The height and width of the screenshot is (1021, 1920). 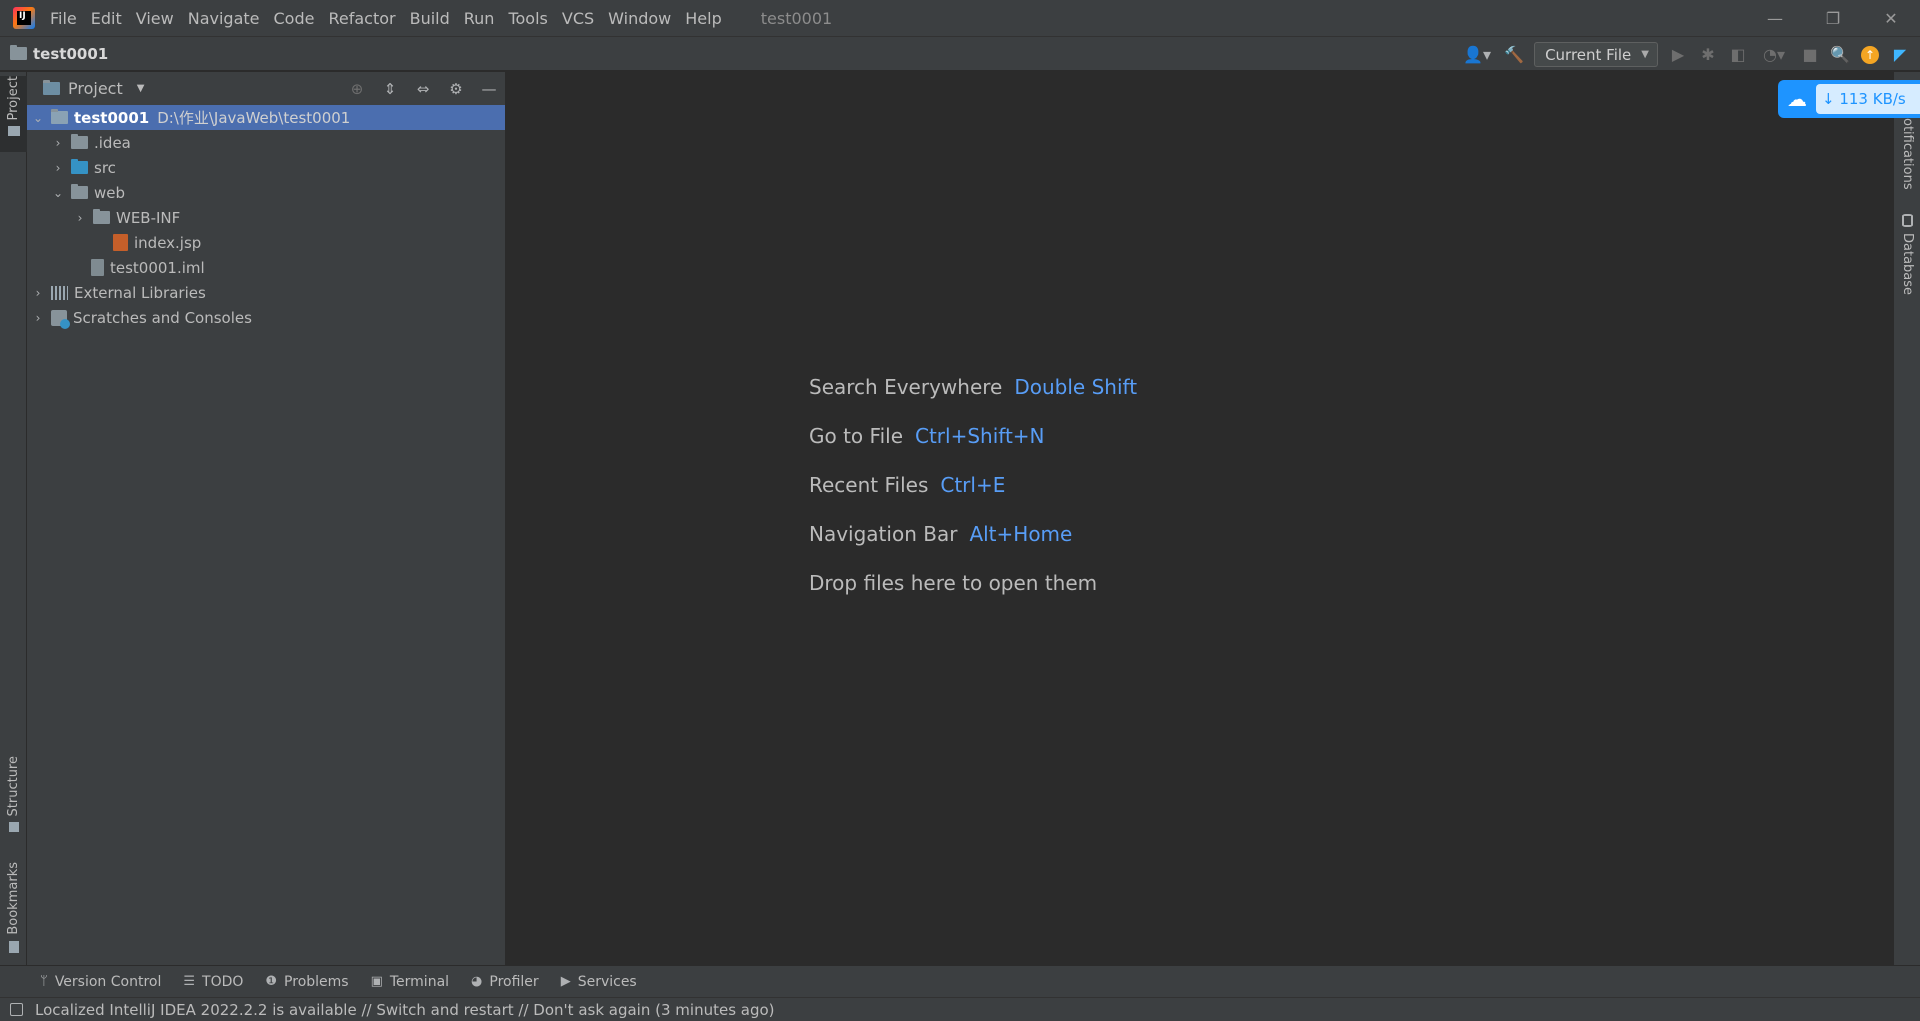 What do you see at coordinates (1833, 18) in the screenshot?
I see `restore-button: ❐` at bounding box center [1833, 18].